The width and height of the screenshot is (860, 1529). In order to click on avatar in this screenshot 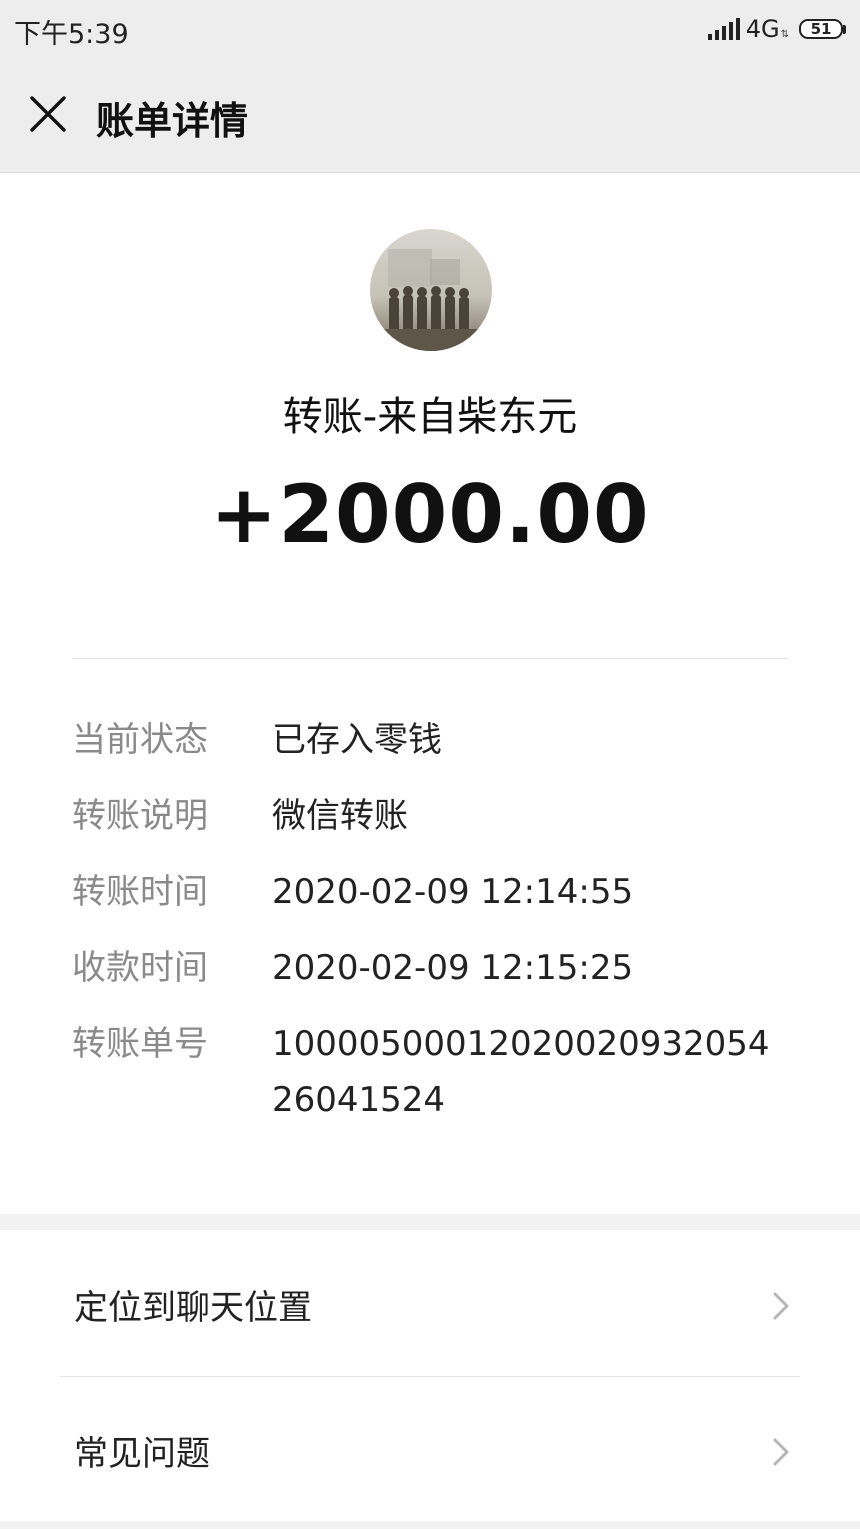, I will do `click(431, 290)`.